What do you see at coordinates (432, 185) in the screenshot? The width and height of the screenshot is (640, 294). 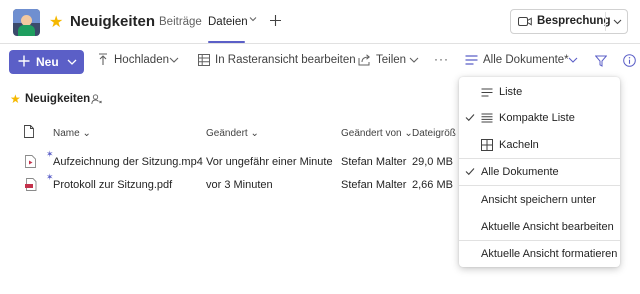 I see `file-size: 2,66 MB` at bounding box center [432, 185].